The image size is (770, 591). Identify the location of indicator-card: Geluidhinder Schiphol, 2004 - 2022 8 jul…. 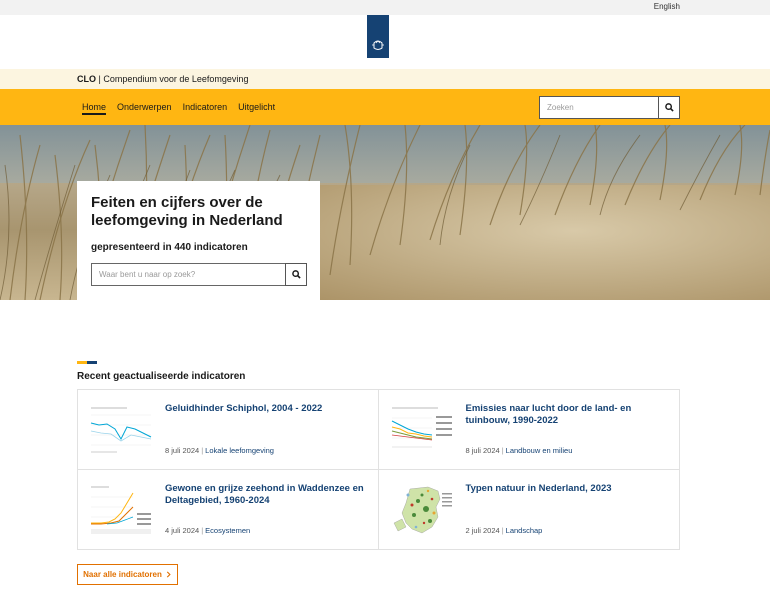
(228, 430).